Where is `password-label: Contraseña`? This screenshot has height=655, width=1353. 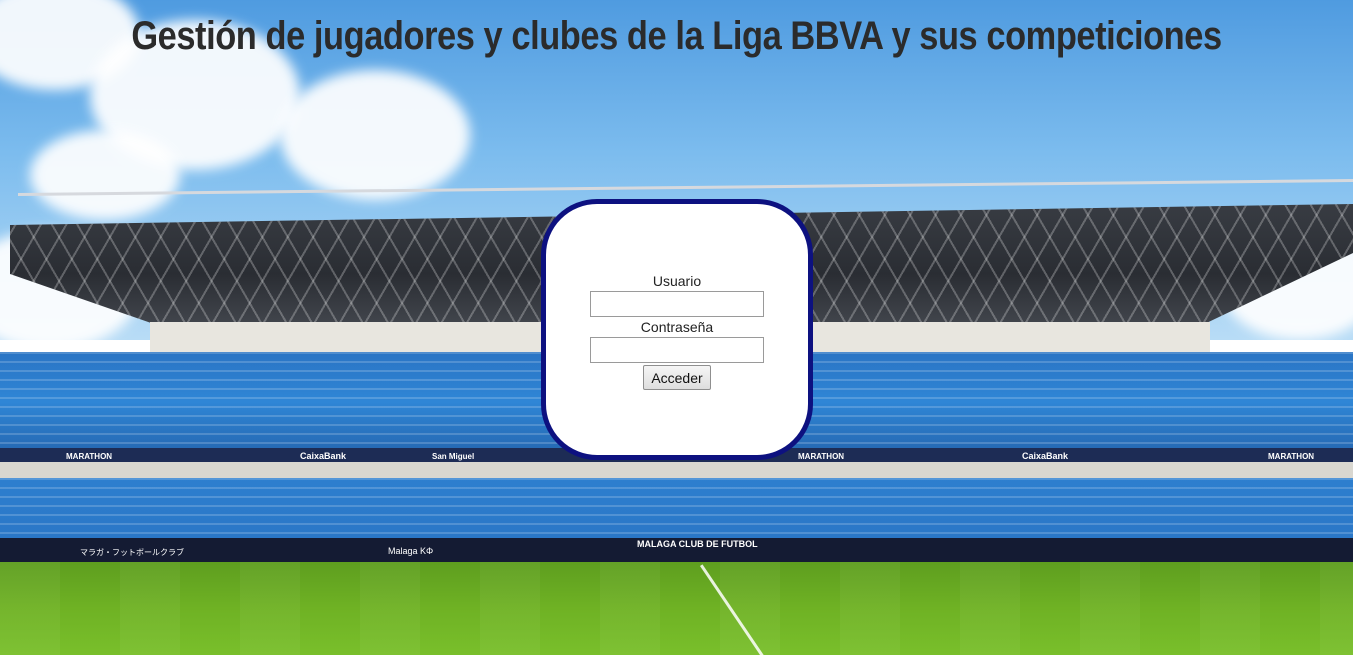 password-label: Contraseña is located at coordinates (677, 327).